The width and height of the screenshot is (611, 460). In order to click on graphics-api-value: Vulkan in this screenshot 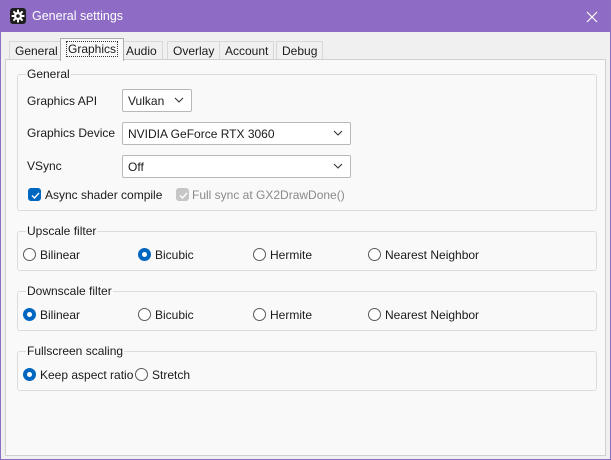, I will do `click(146, 101)`.